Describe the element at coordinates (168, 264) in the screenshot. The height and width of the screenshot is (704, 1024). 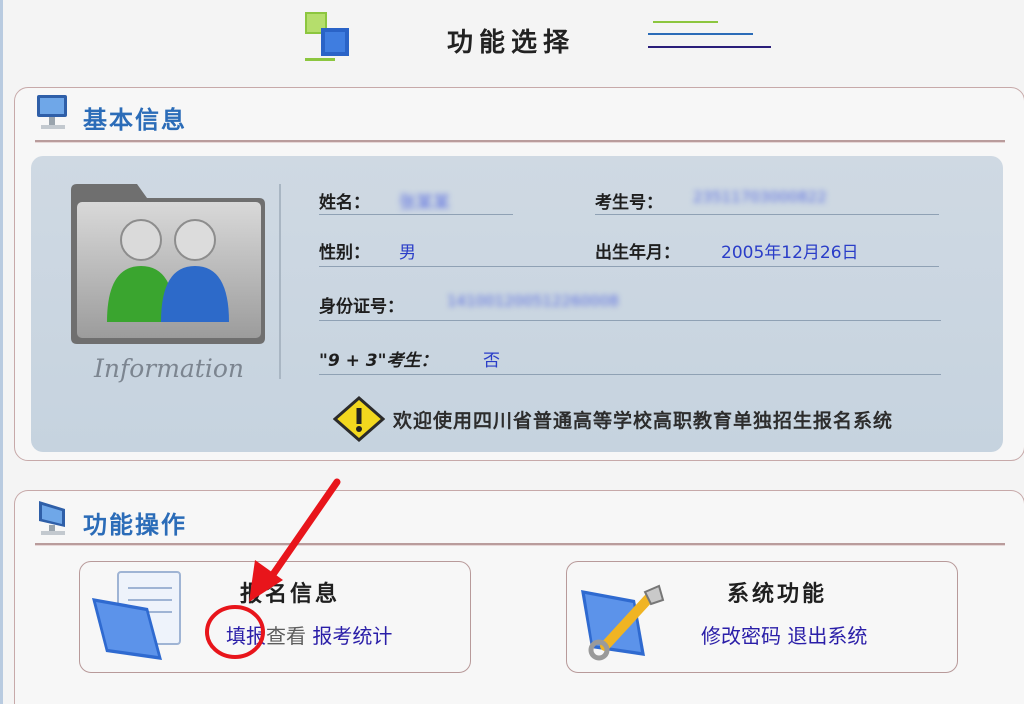
I see `user-folder-icon` at that location.